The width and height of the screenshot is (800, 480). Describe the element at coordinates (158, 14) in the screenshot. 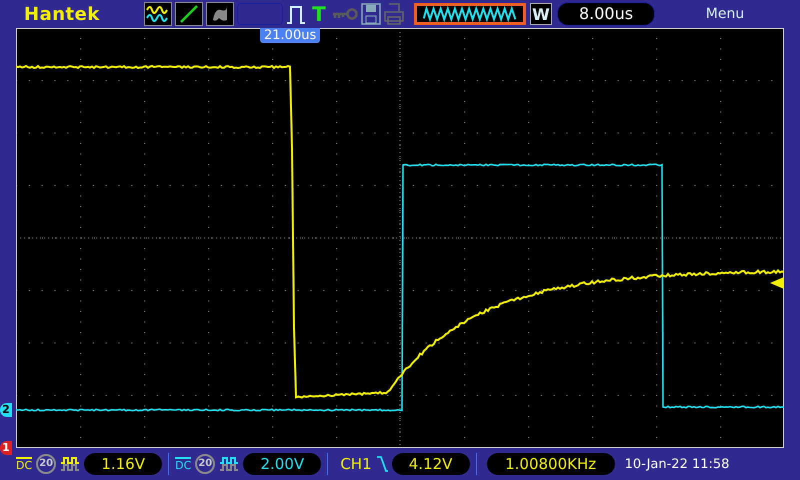

I see `waveforms-icon` at that location.